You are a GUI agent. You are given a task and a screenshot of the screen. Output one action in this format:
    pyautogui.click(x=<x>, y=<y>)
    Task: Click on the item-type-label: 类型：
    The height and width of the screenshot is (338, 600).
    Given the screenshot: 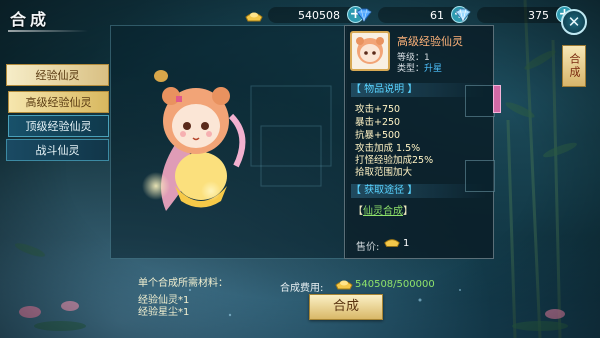 What is the action you would take?
    pyautogui.click(x=411, y=69)
    